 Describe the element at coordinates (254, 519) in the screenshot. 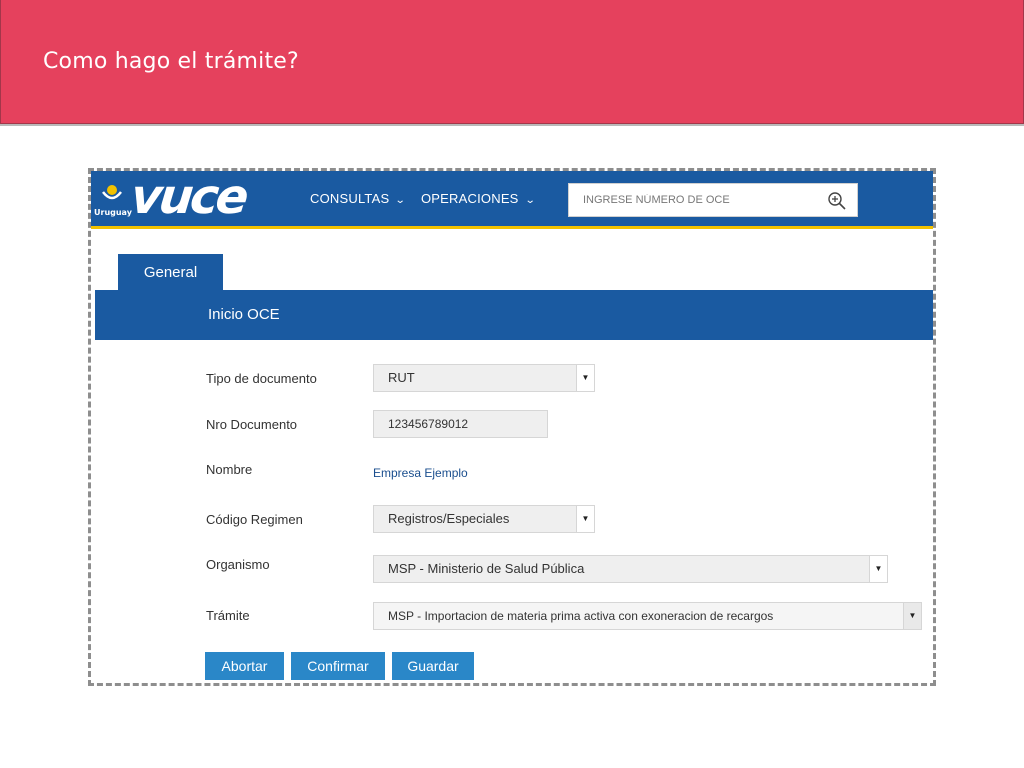

I see `codigo-regimen-label: Código Regimen` at that location.